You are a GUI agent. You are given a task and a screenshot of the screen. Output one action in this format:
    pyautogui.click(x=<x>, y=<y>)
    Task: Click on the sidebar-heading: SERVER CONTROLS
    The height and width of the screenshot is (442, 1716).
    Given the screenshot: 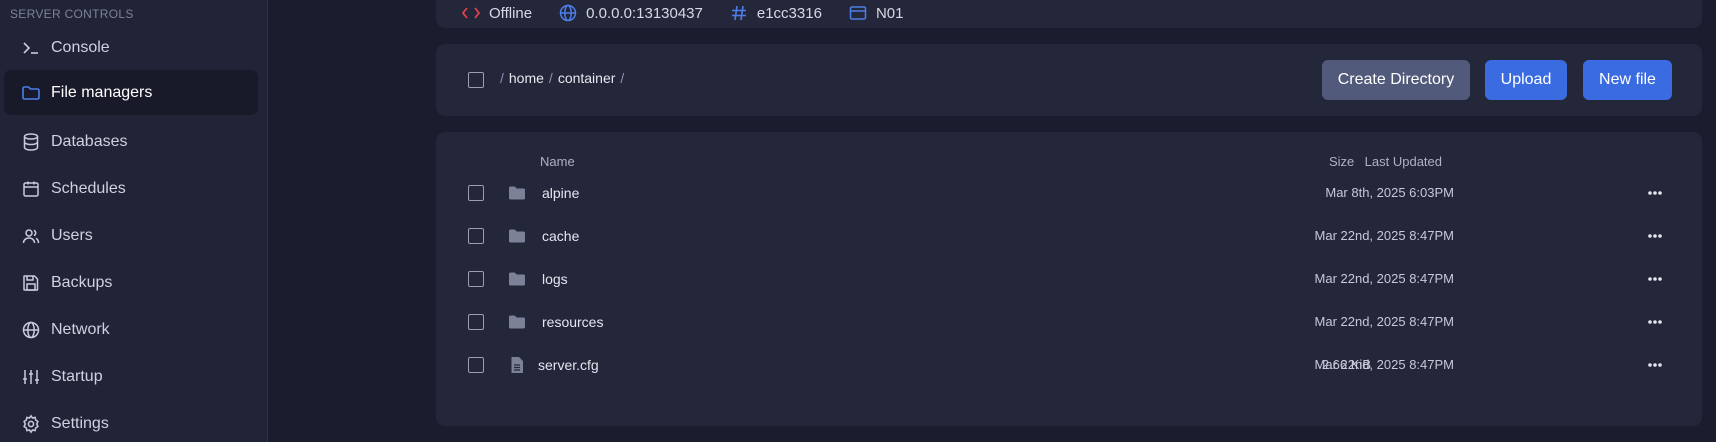 What is the action you would take?
    pyautogui.click(x=72, y=14)
    